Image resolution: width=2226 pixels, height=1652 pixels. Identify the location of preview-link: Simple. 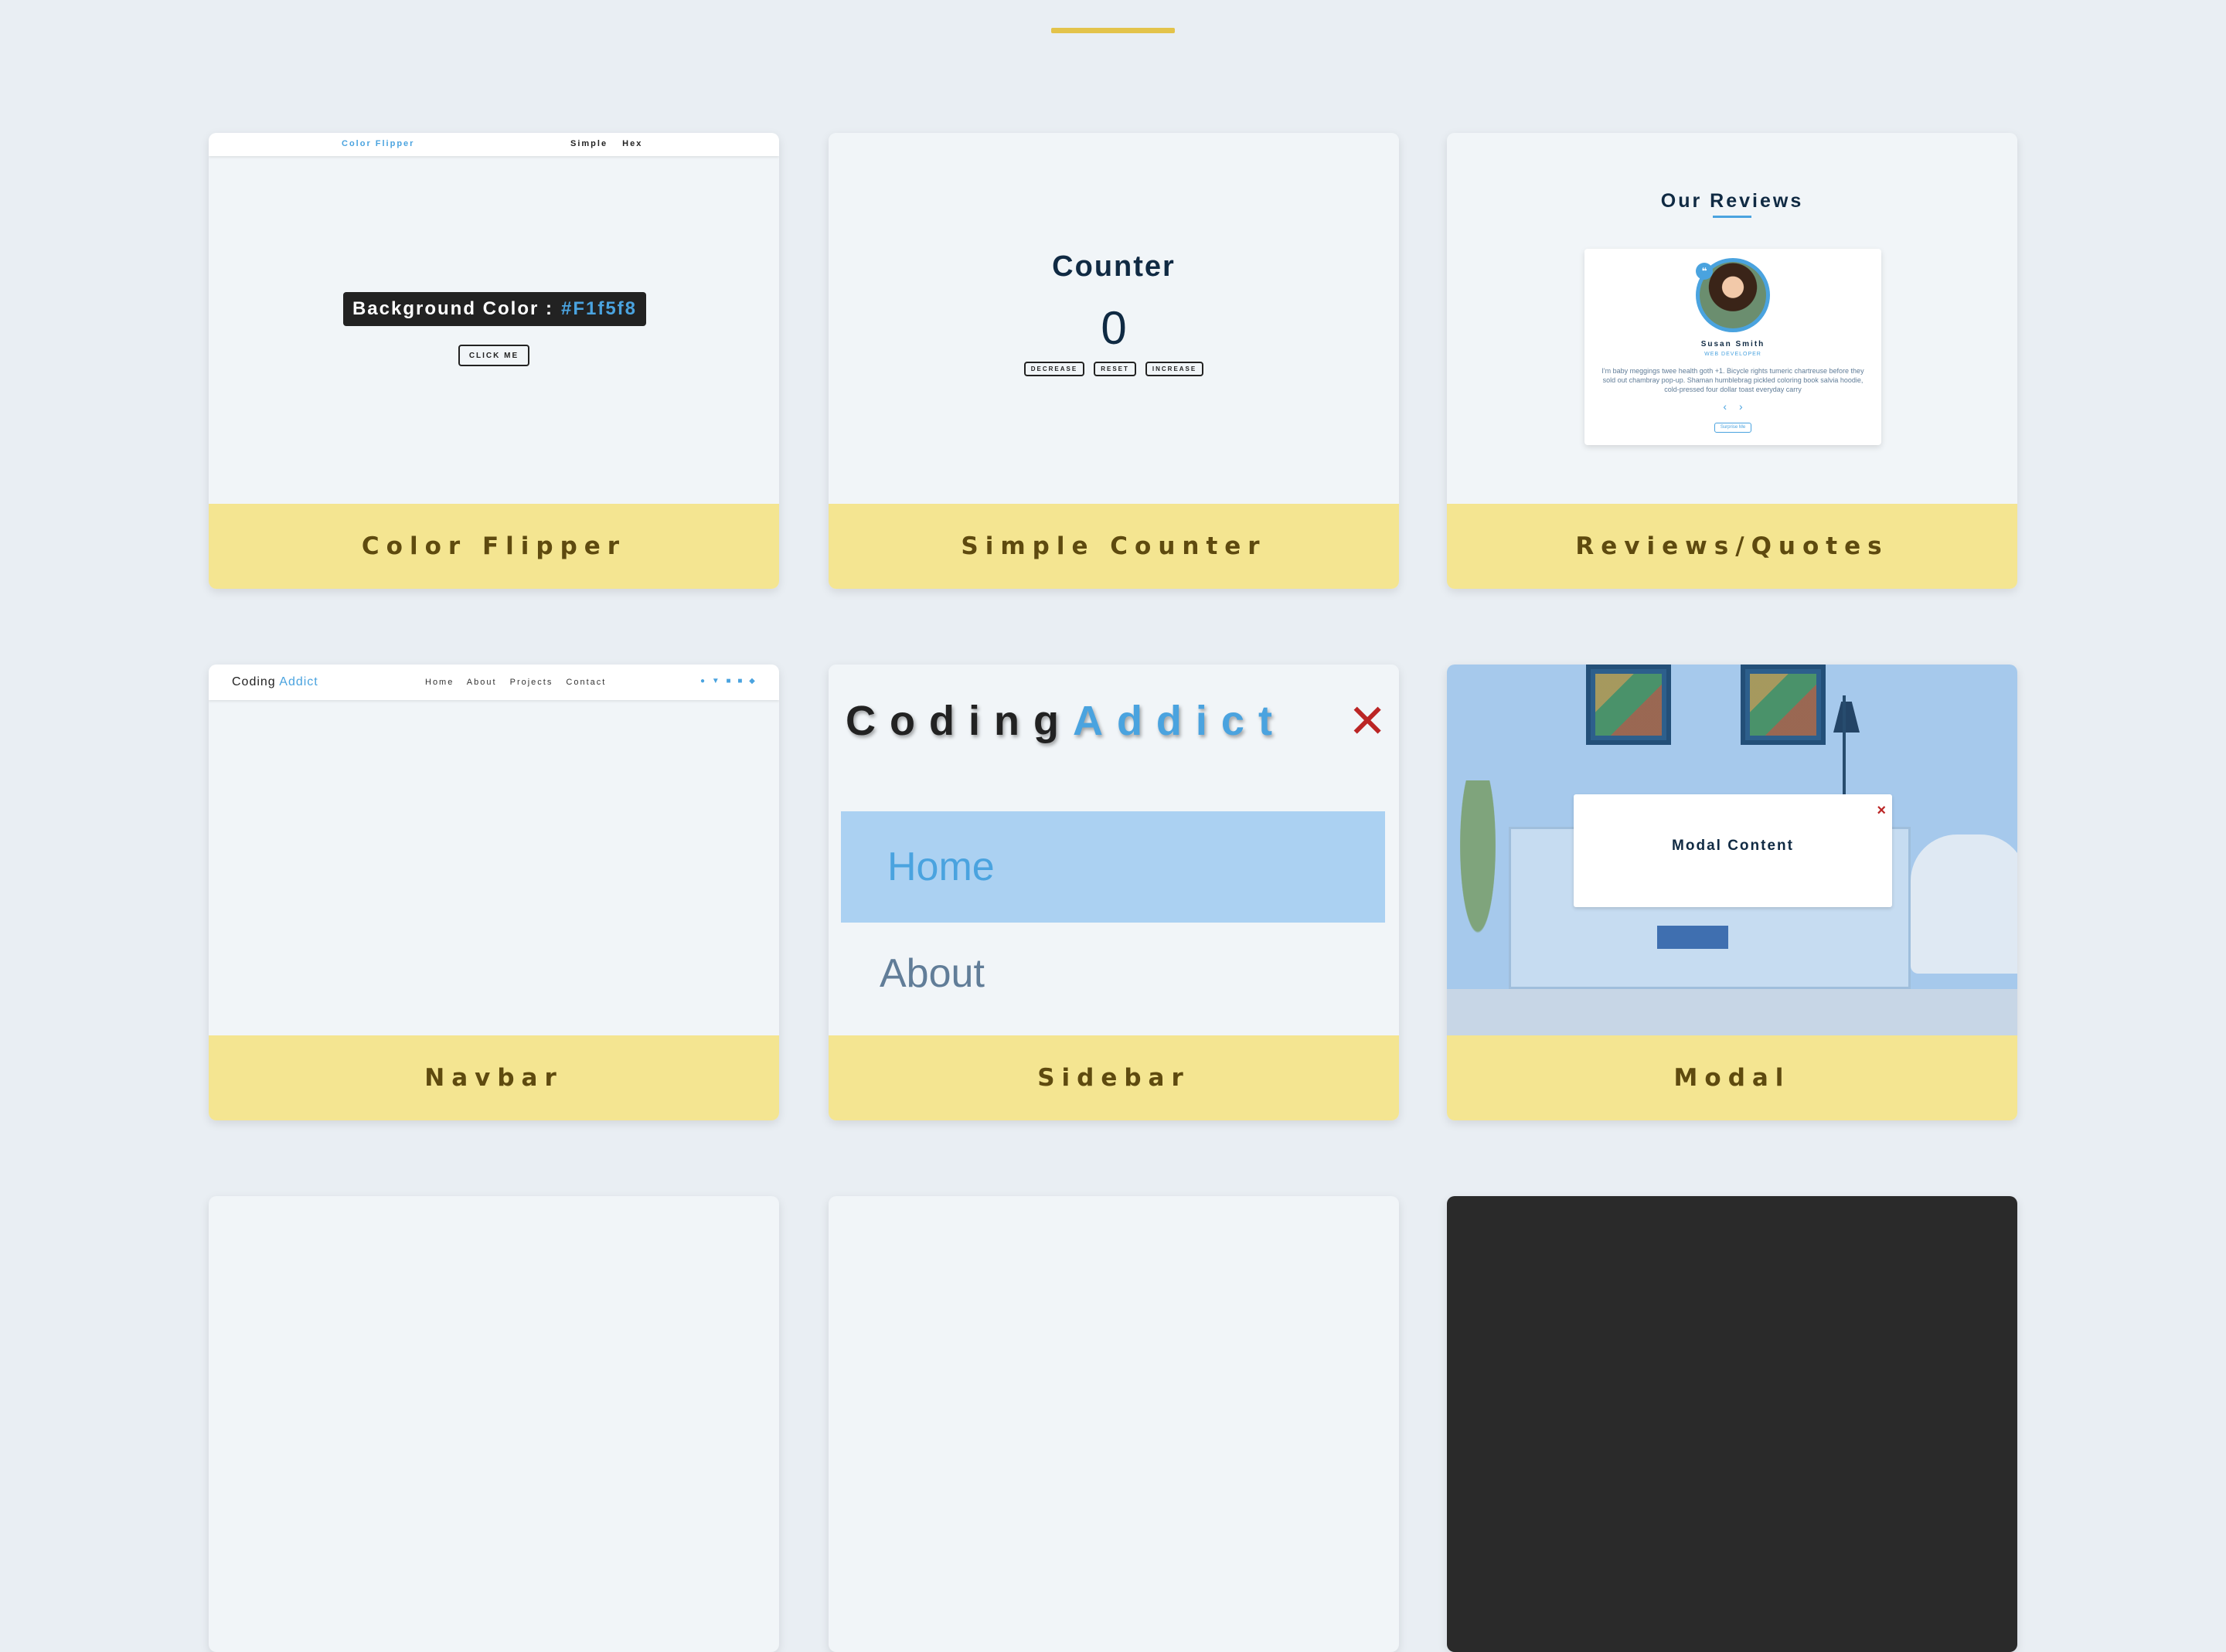
(589, 143).